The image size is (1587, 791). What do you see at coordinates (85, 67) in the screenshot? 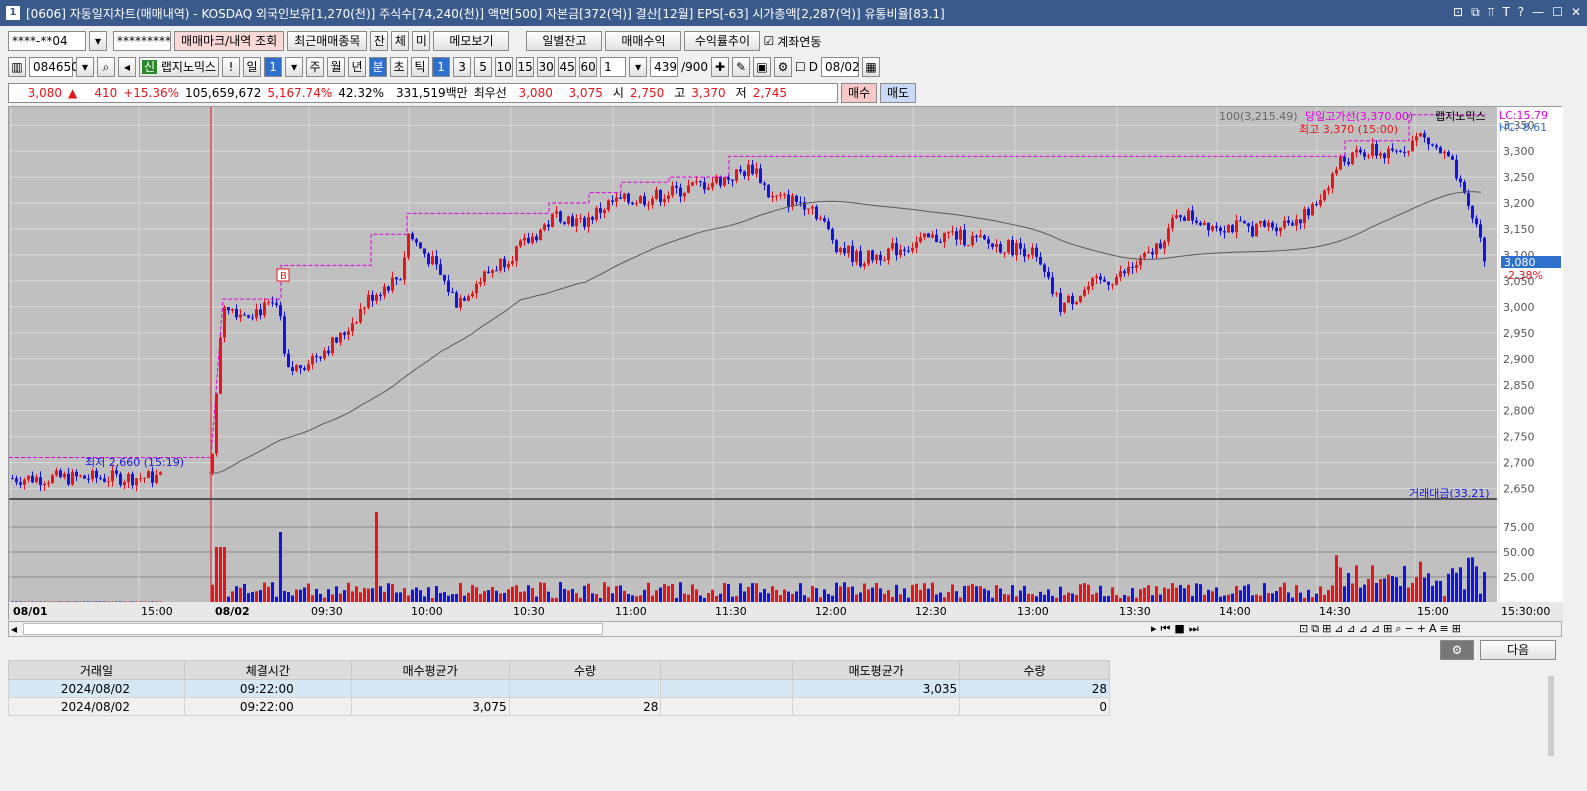
I see `code-dropdown: ▾` at bounding box center [85, 67].